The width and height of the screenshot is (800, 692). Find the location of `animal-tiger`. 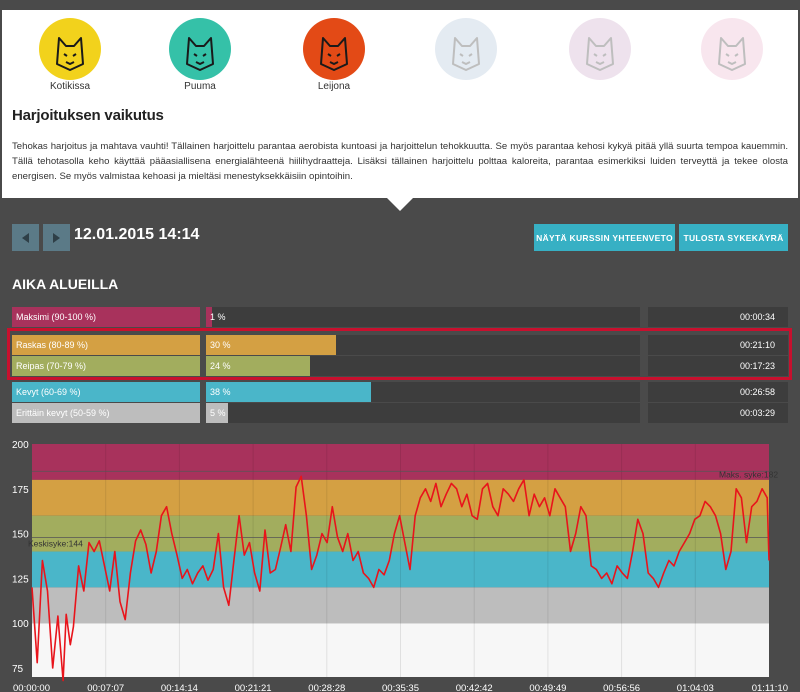

animal-tiger is located at coordinates (600, 49).